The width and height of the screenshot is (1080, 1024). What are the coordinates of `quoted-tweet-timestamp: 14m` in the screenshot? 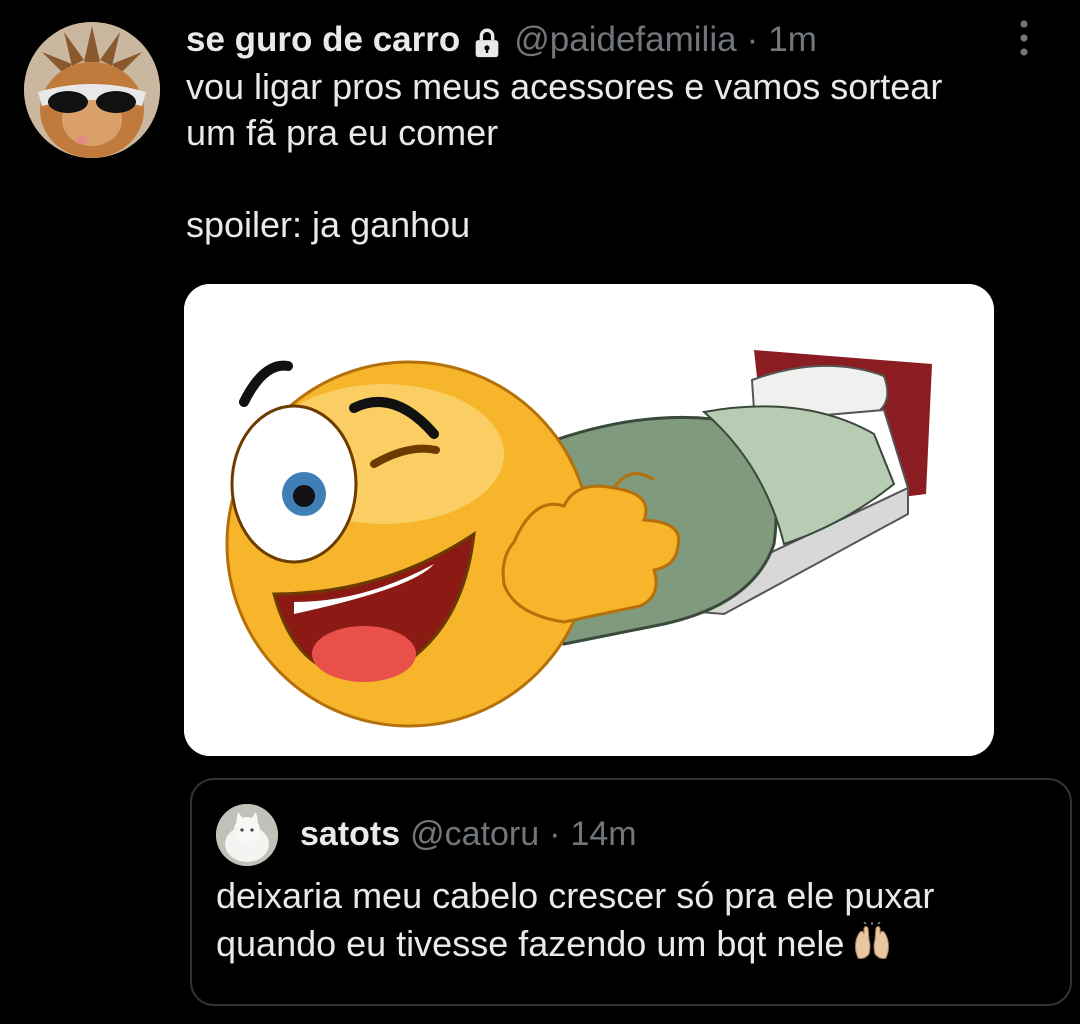 It's located at (603, 834).